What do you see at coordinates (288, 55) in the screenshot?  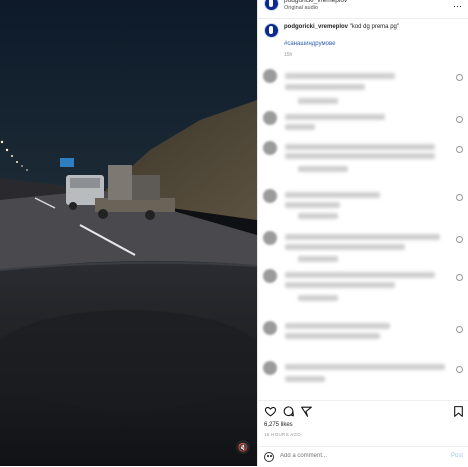 I see `caption-time: 15h` at bounding box center [288, 55].